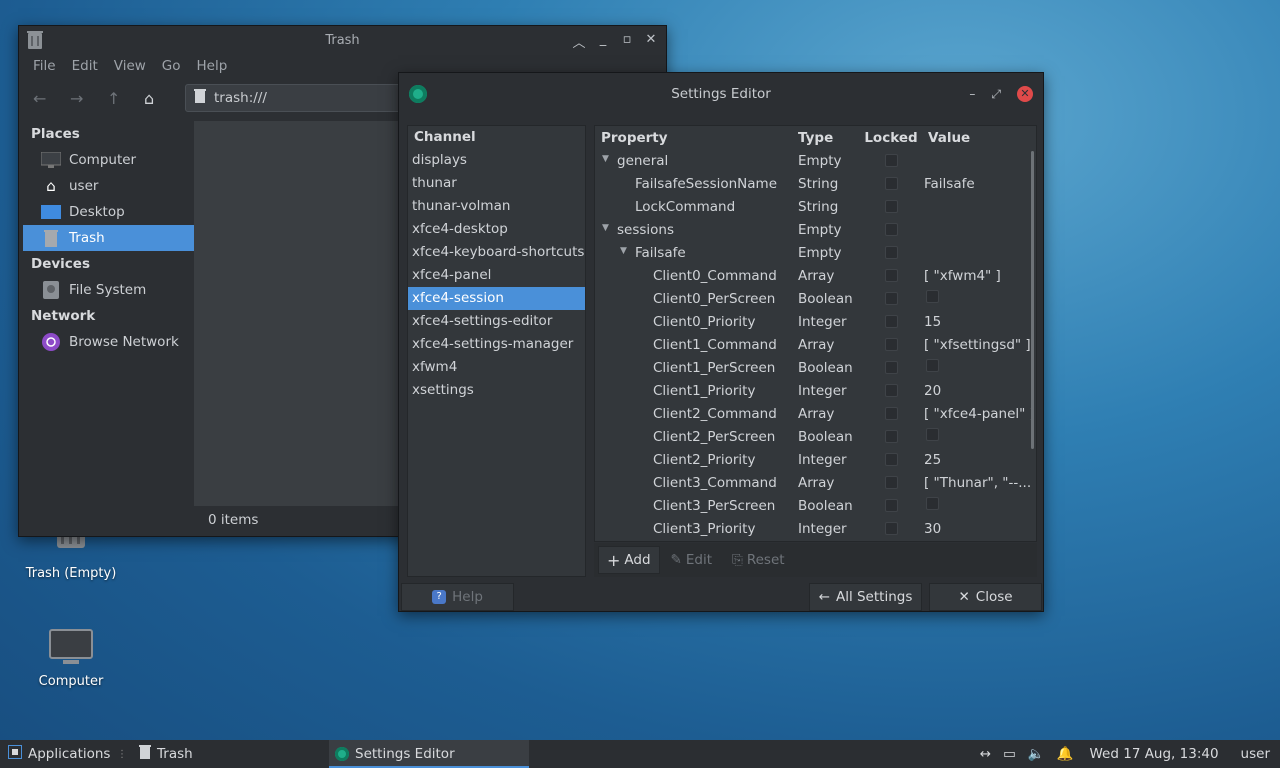  What do you see at coordinates (691, 560) in the screenshot?
I see `edit-button: ✎ Edit` at bounding box center [691, 560].